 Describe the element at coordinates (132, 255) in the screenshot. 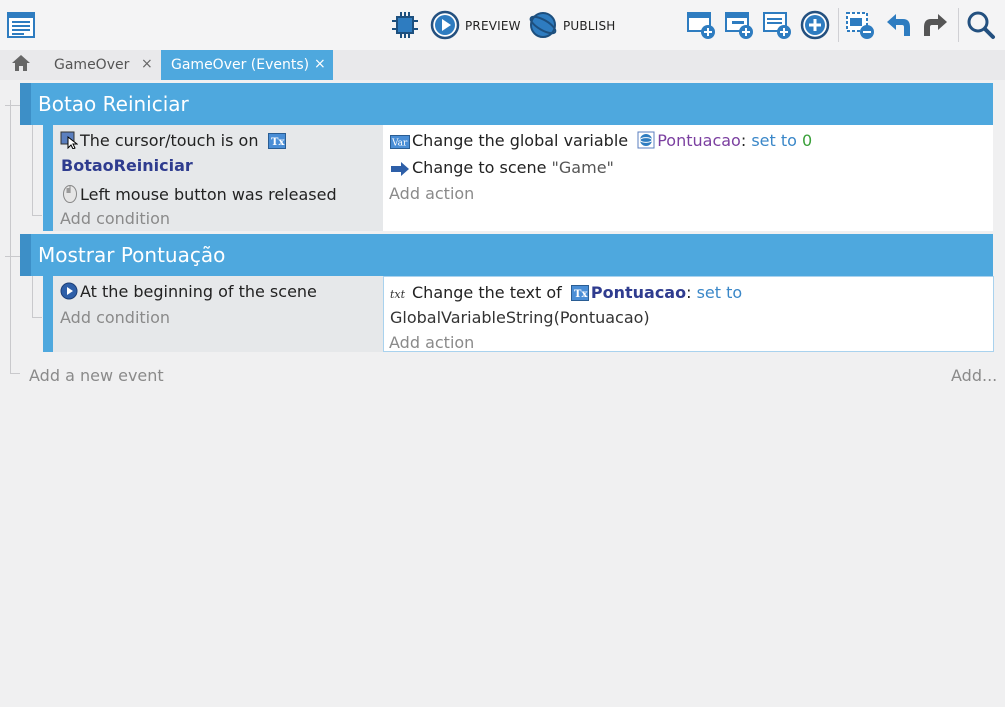

I see `group-title: Mostrar Pontuação` at that location.